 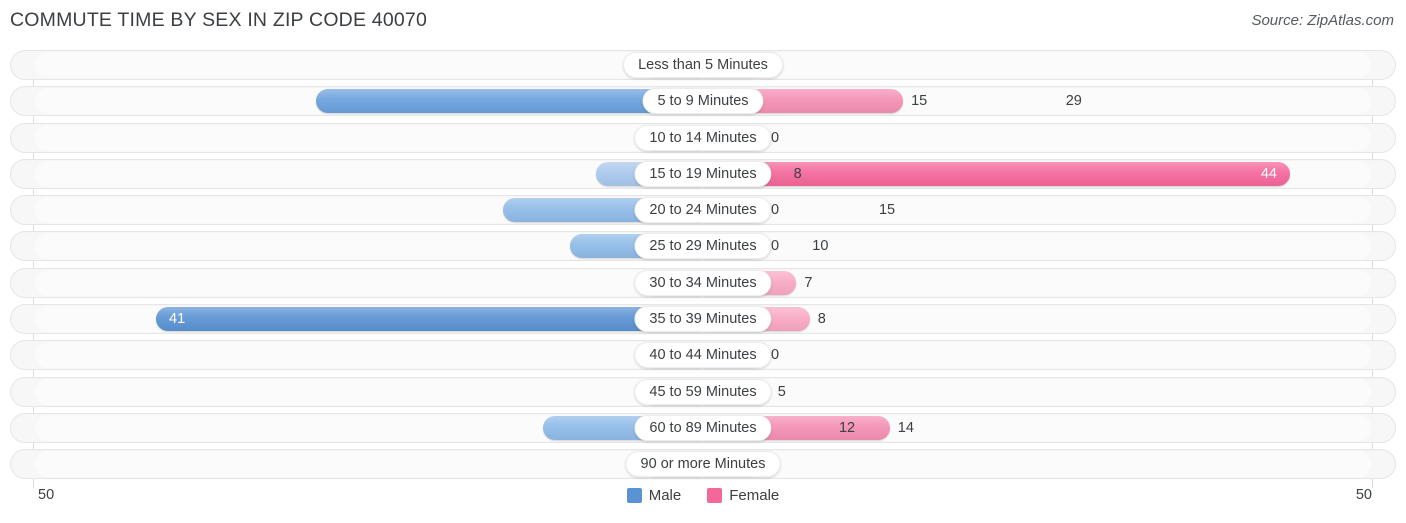 I want to click on category-label: 35 to 39 Minutes, so click(x=703, y=319).